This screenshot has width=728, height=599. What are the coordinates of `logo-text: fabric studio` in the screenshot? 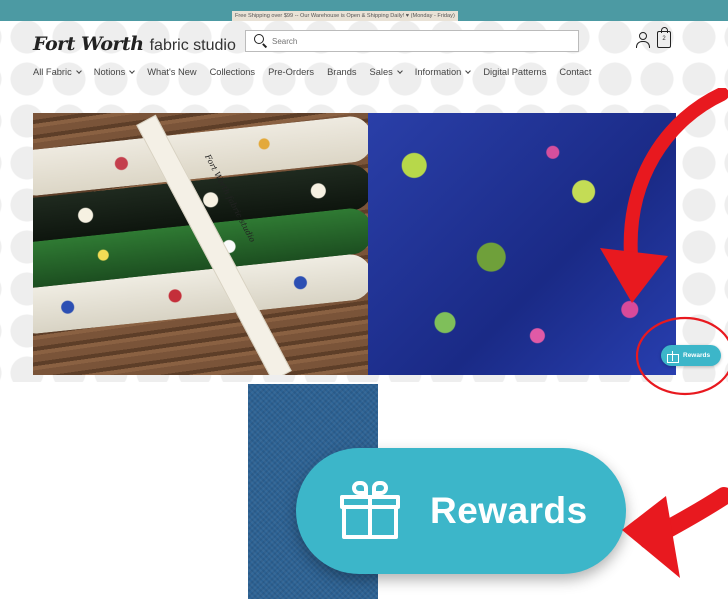 It's located at (192, 45).